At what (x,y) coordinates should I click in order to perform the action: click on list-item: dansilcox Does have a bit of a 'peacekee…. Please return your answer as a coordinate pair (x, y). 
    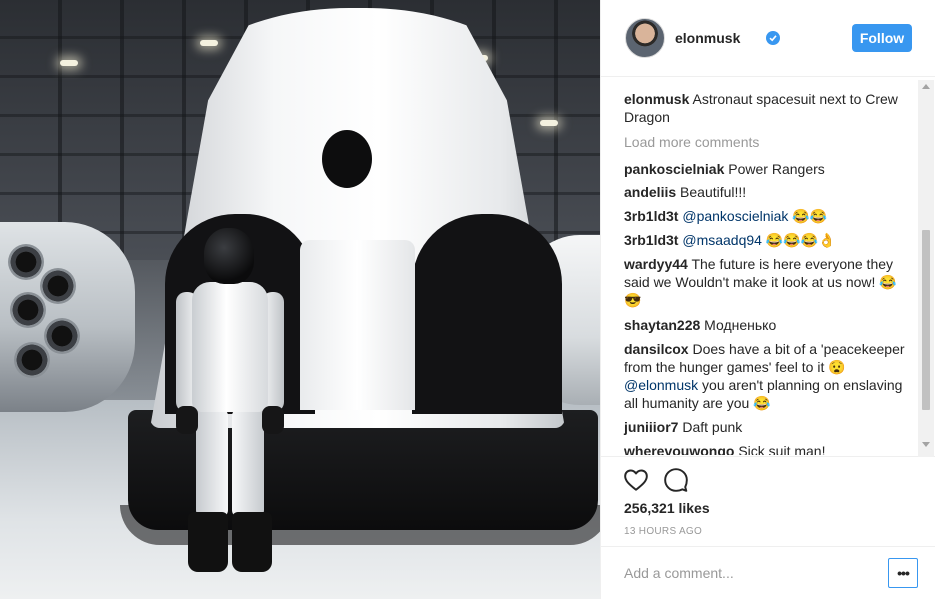
    Looking at the image, I should click on (769, 376).